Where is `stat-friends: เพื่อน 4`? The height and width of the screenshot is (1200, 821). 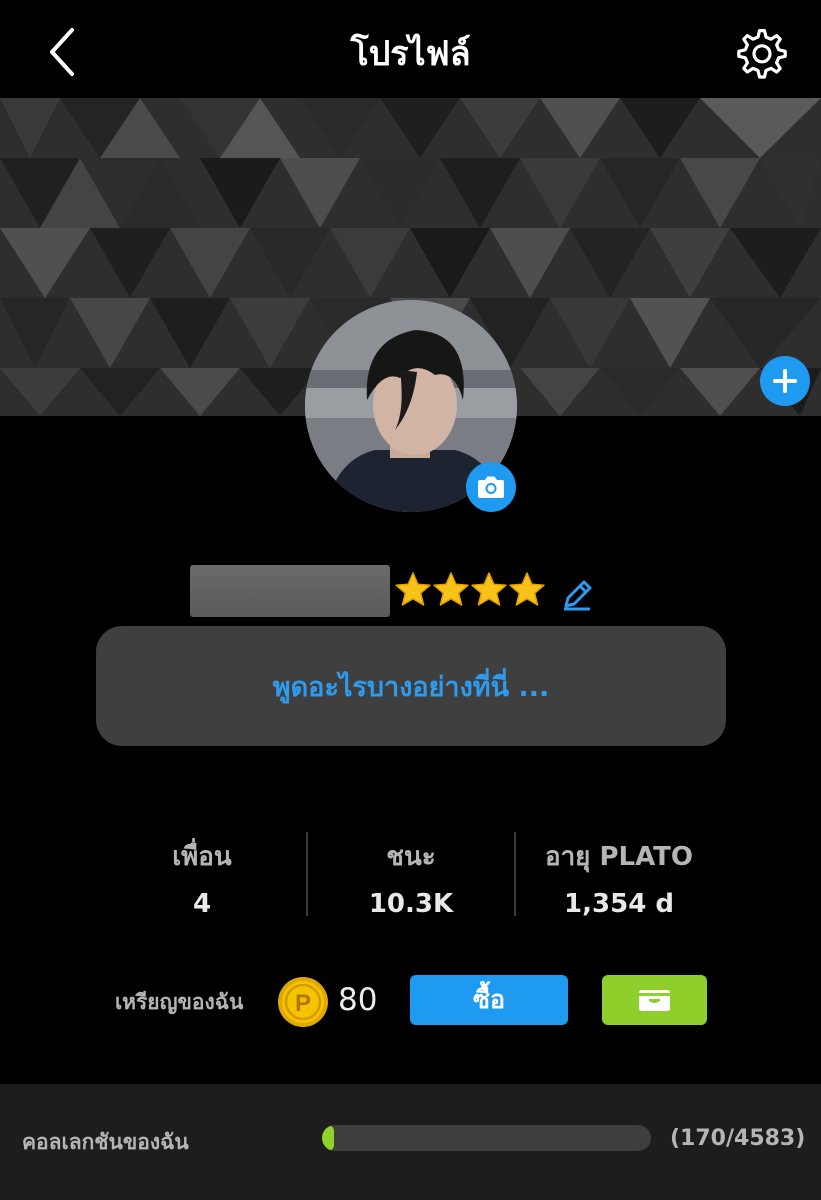 stat-friends: เพื่อน 4 is located at coordinates (202, 877).